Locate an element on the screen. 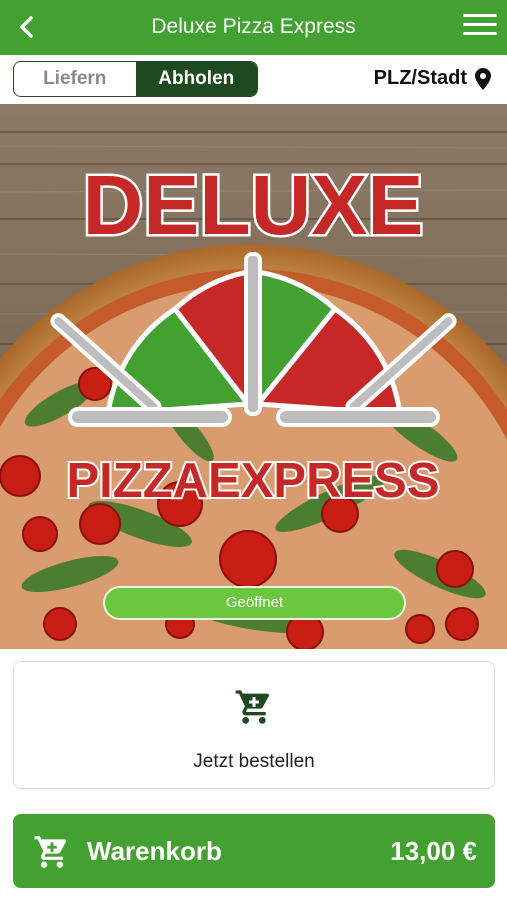  location-selector: PLZ/Stadt is located at coordinates (432, 78).